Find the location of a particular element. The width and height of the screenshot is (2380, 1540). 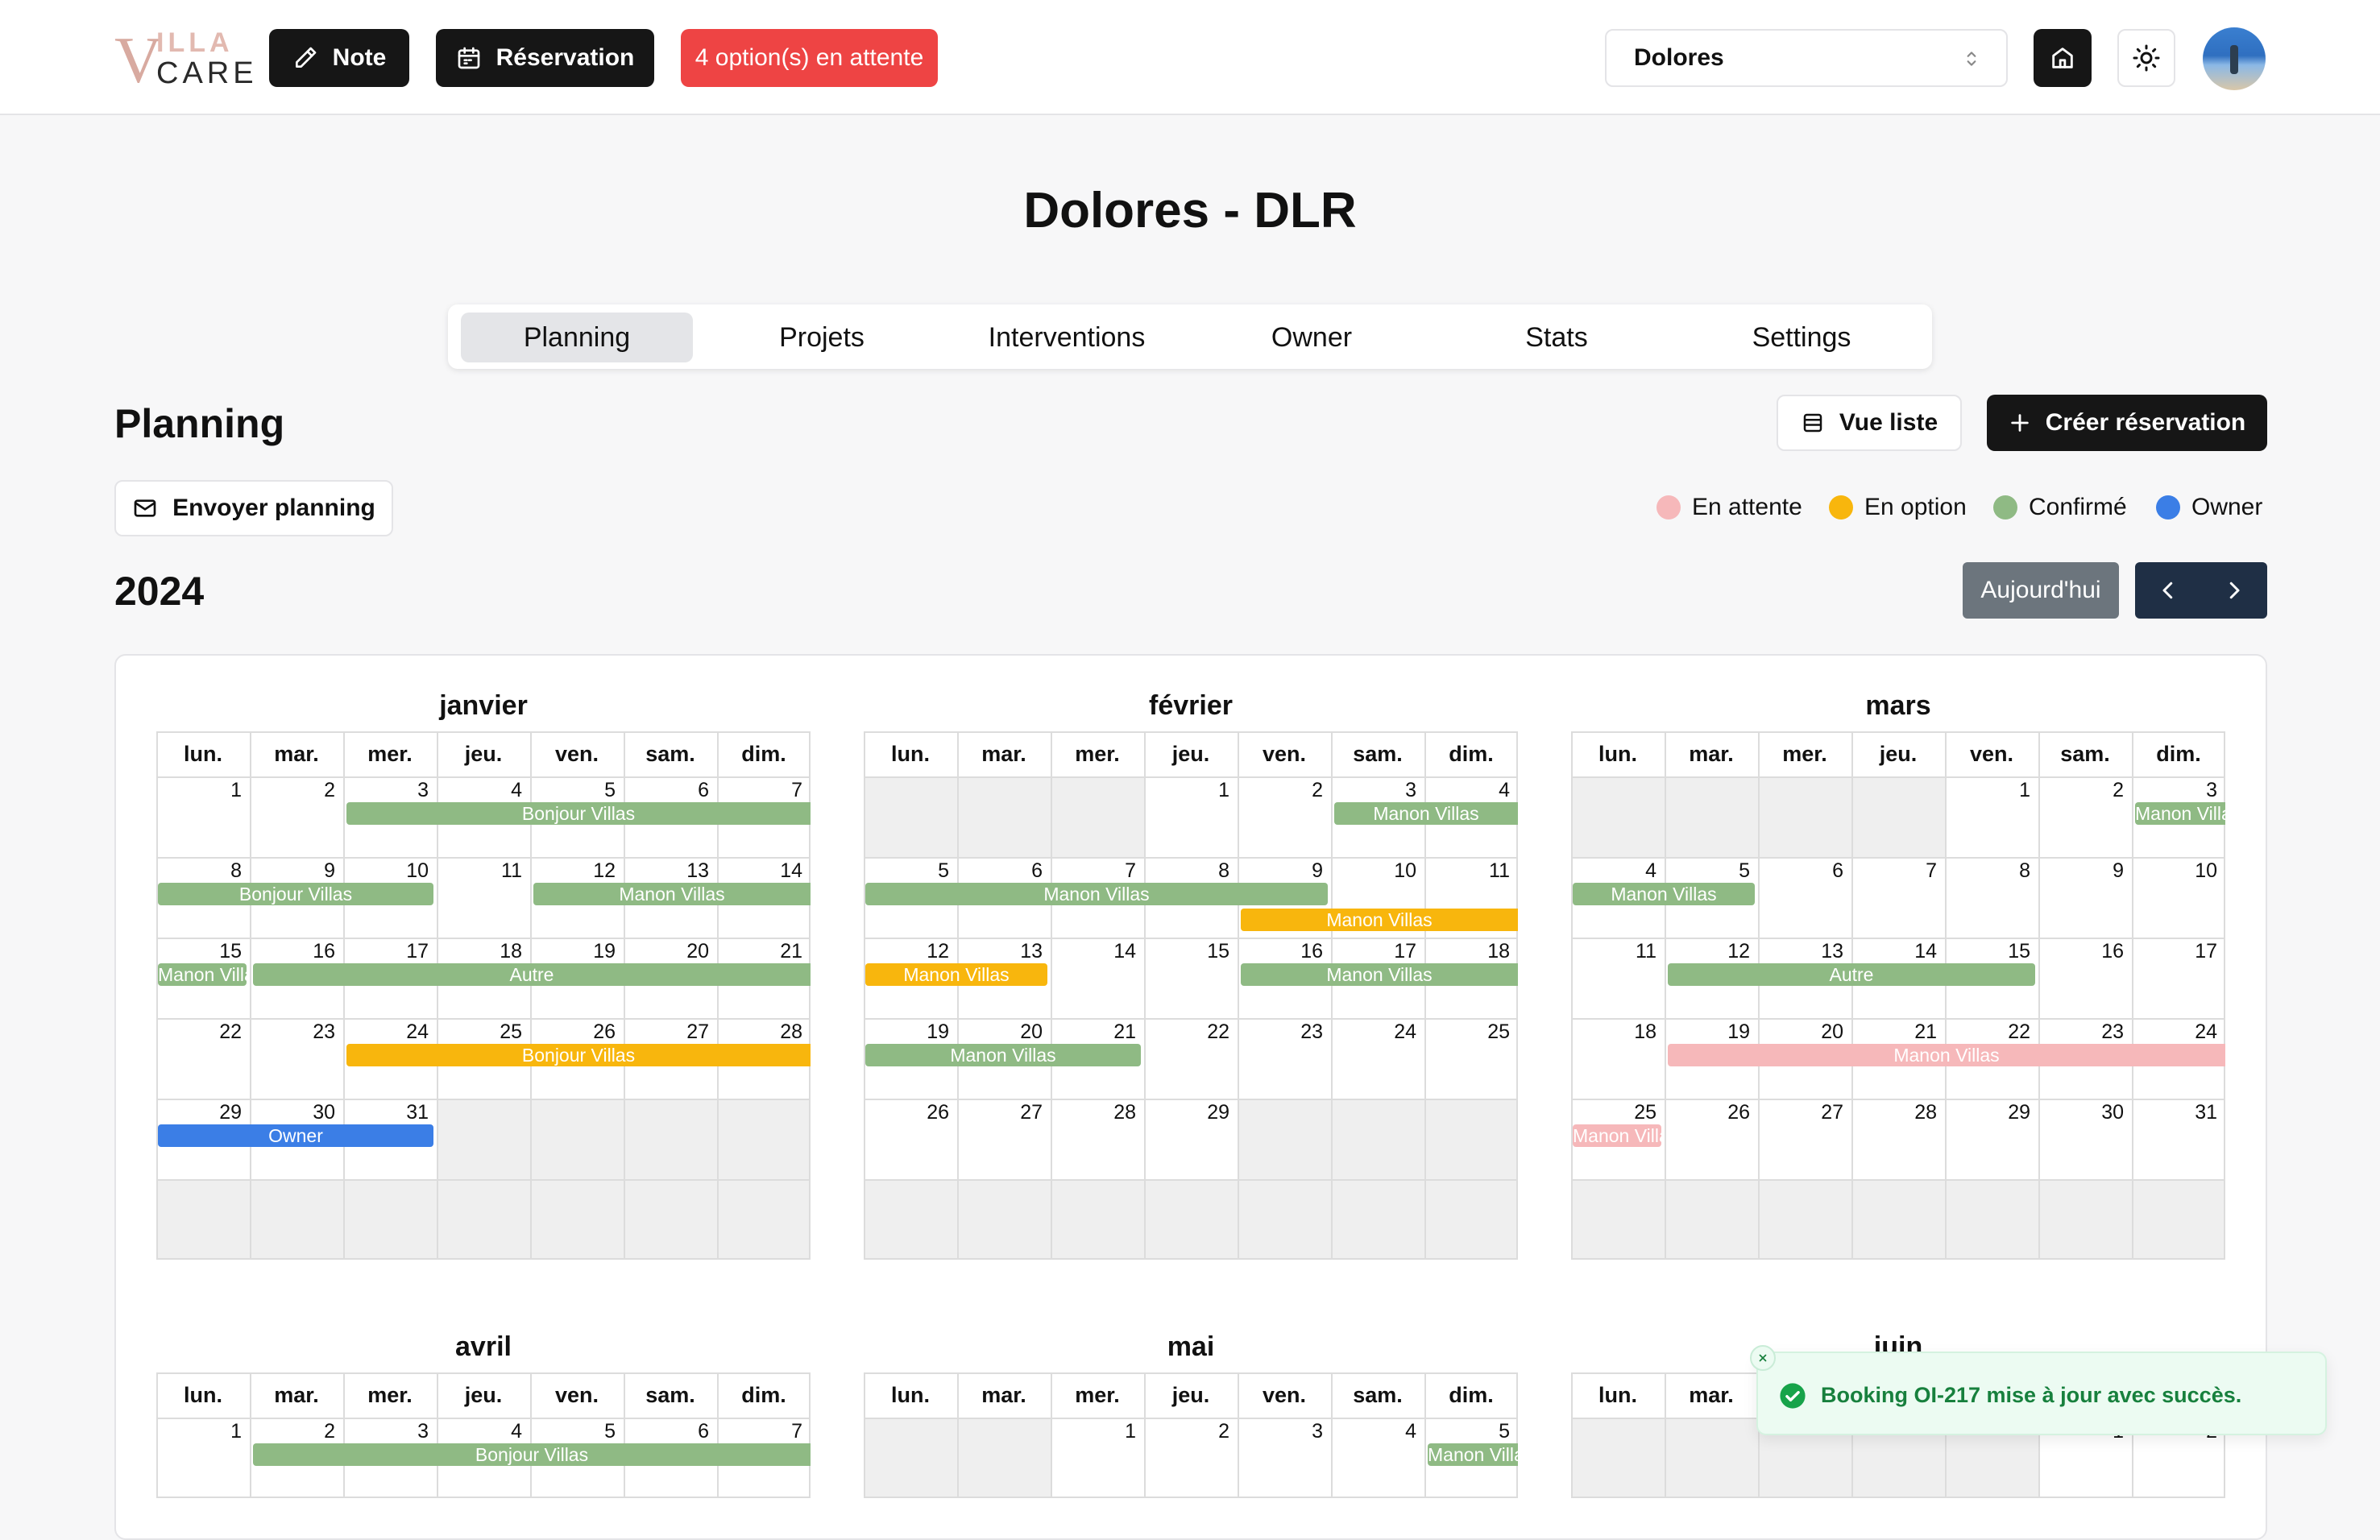

villa-care-logo: V ILLA CARE is located at coordinates (184, 60).